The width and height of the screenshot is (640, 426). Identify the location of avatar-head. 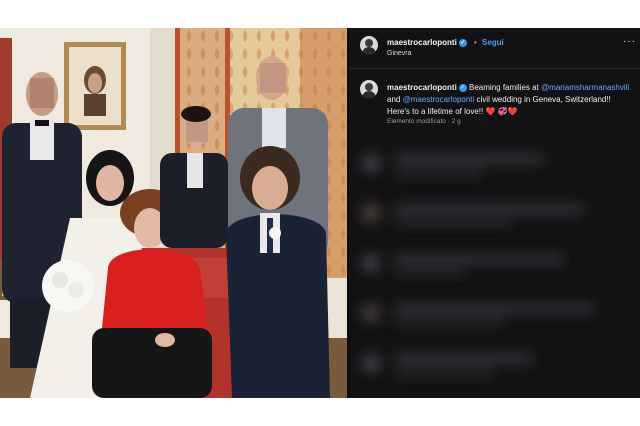
(369, 43).